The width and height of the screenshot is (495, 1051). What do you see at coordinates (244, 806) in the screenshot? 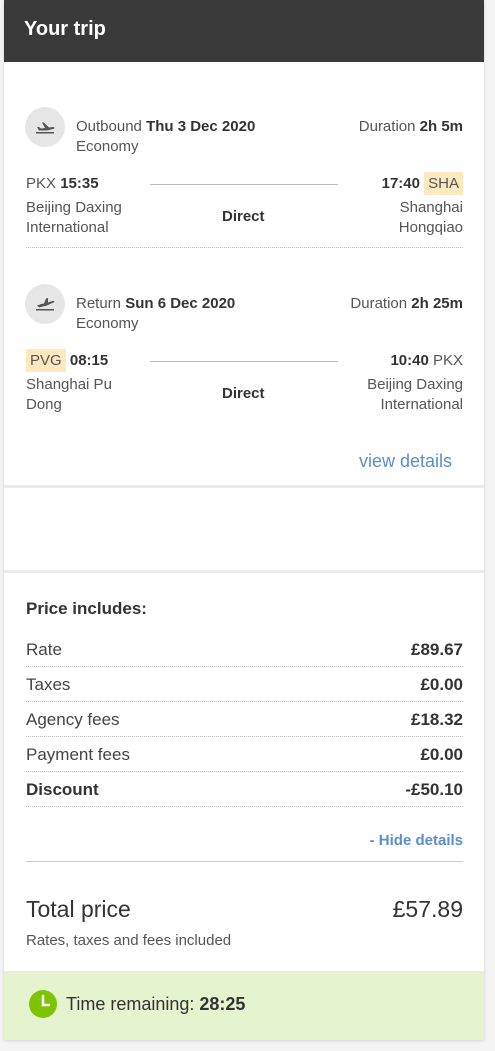
I see `row-divider` at bounding box center [244, 806].